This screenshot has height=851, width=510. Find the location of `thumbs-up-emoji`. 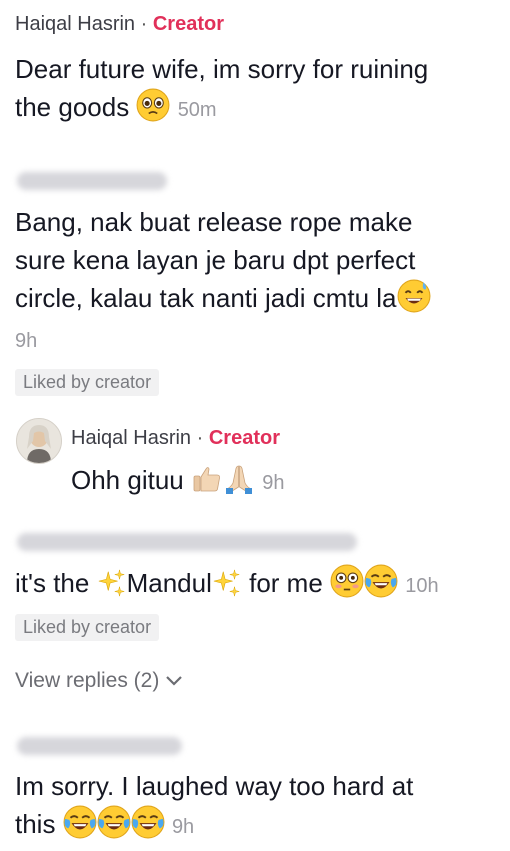

thumbs-up-emoji is located at coordinates (207, 479).